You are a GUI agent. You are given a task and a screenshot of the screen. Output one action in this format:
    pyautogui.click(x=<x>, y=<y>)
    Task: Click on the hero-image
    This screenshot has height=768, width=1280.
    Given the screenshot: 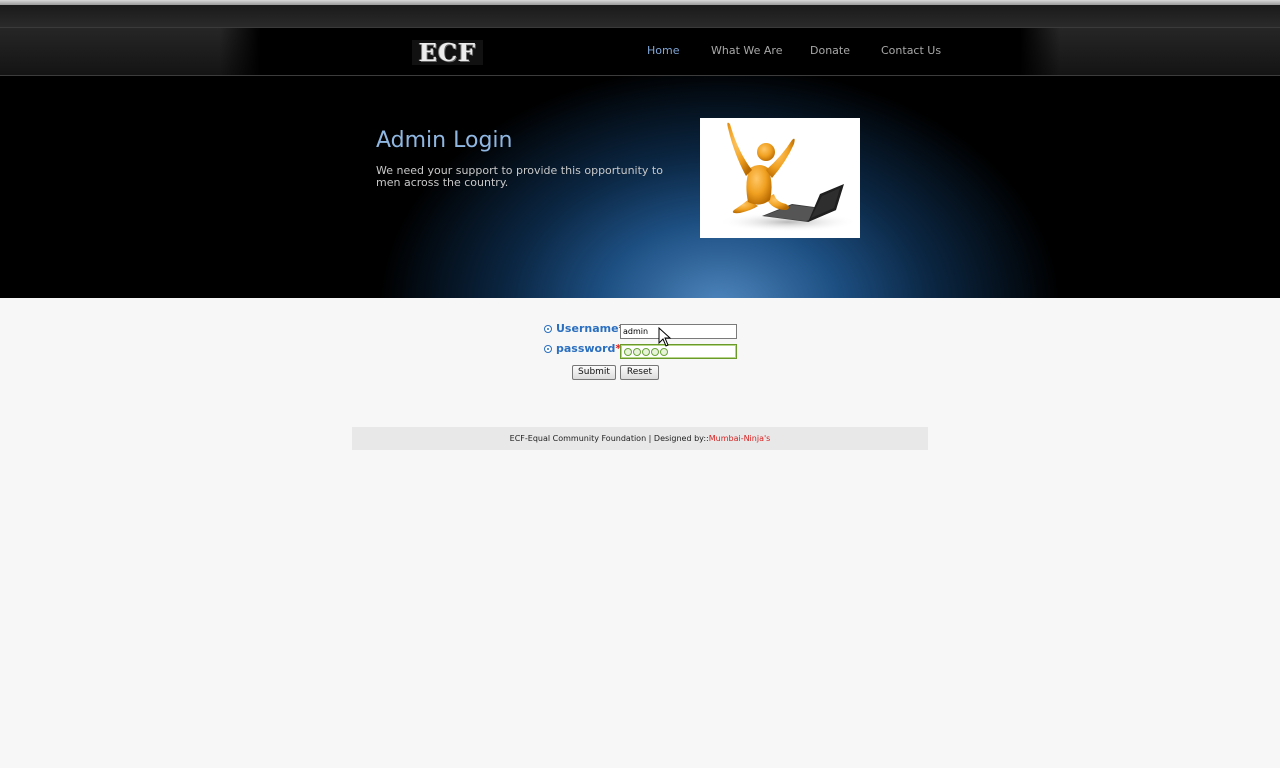 What is the action you would take?
    pyautogui.click(x=780, y=178)
    